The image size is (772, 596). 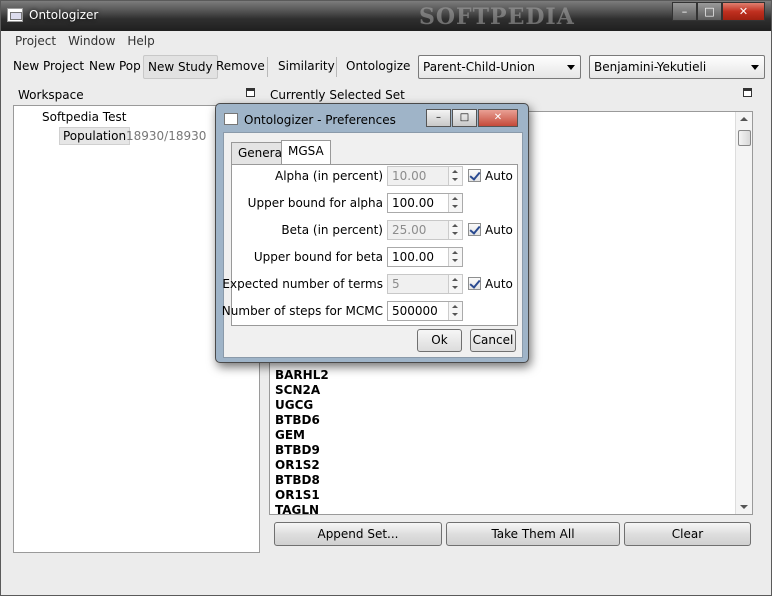 I want to click on window-title: Ontologizer, so click(x=64, y=15).